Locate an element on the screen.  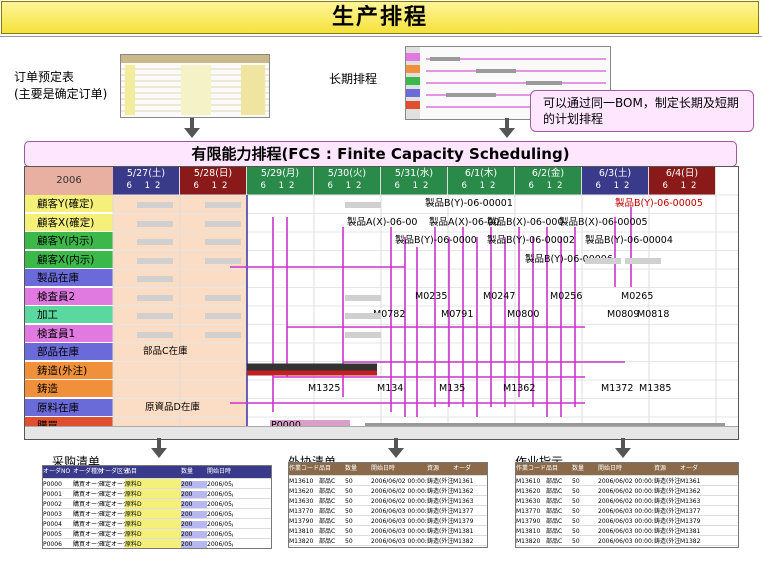
table-row: P0001 購買オーダ確定オーダ原料D2002006/05/29 00:00:0 is located at coordinates (157, 494).